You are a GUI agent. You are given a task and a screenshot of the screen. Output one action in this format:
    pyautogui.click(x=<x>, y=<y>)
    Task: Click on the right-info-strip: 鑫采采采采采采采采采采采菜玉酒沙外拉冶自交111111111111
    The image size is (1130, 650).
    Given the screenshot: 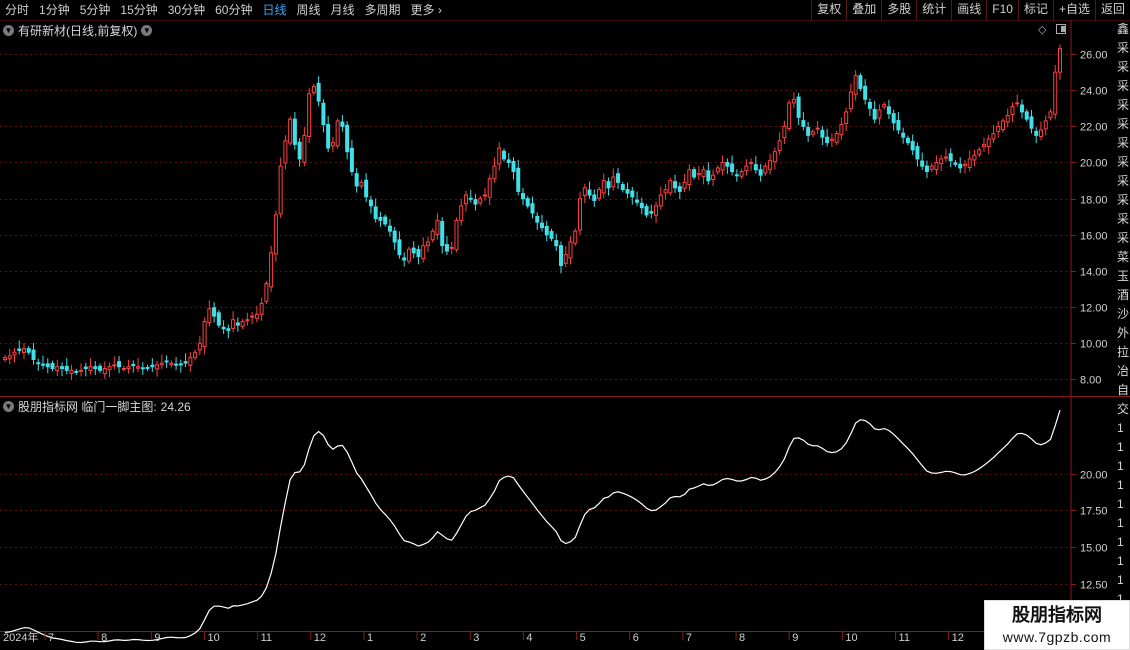 What is the action you would take?
    pyautogui.click(x=1123, y=330)
    